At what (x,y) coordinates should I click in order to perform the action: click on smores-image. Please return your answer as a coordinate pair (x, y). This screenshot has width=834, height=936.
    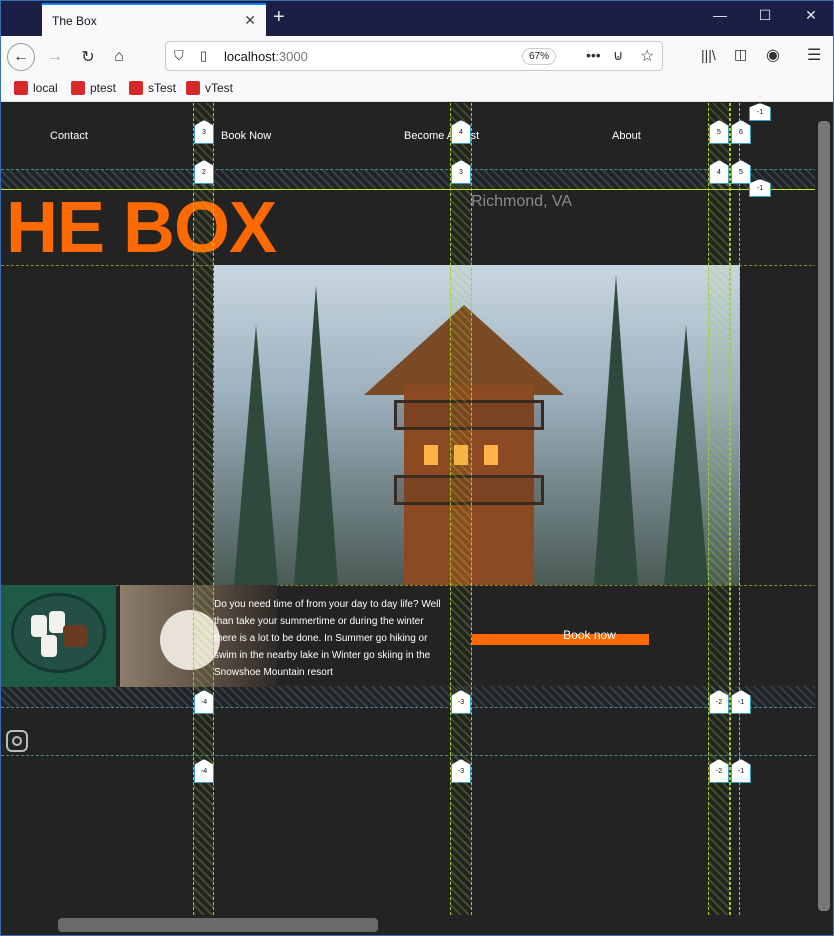
    Looking at the image, I should click on (58, 636).